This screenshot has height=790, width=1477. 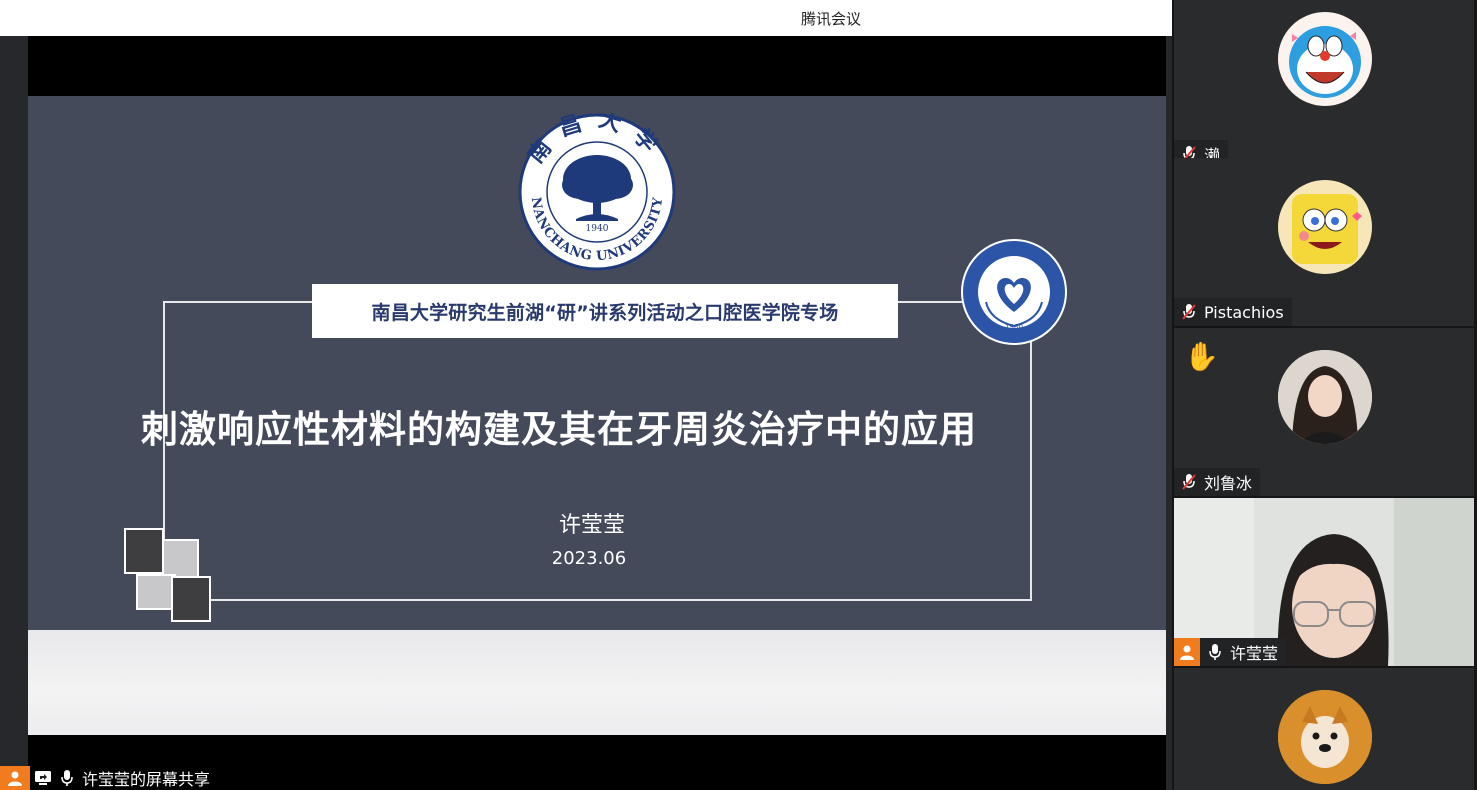 I want to click on spongebob-avatar, so click(x=1325, y=227).